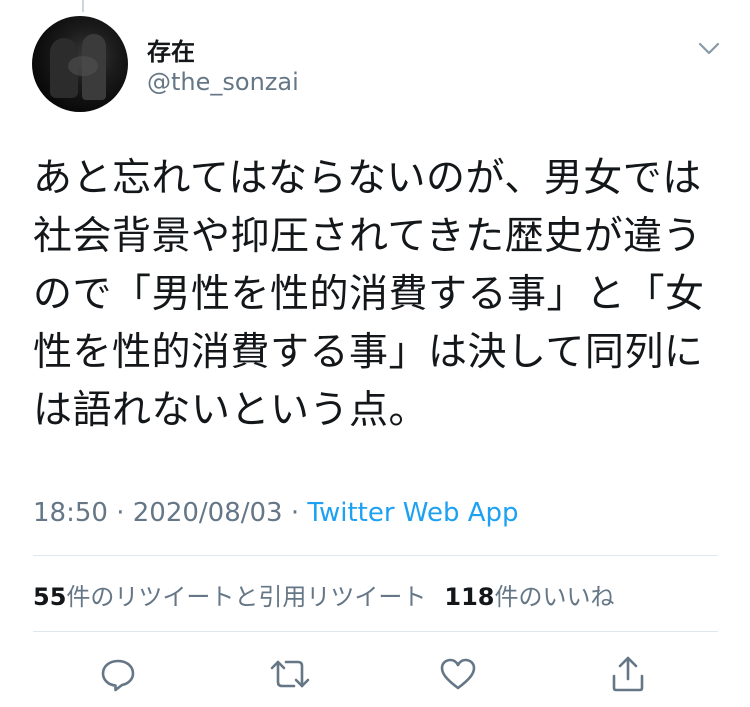 Image resolution: width=750 pixels, height=707 pixels. Describe the element at coordinates (412, 513) in the screenshot. I see `tweet-source-link: Twitter Web App` at that location.